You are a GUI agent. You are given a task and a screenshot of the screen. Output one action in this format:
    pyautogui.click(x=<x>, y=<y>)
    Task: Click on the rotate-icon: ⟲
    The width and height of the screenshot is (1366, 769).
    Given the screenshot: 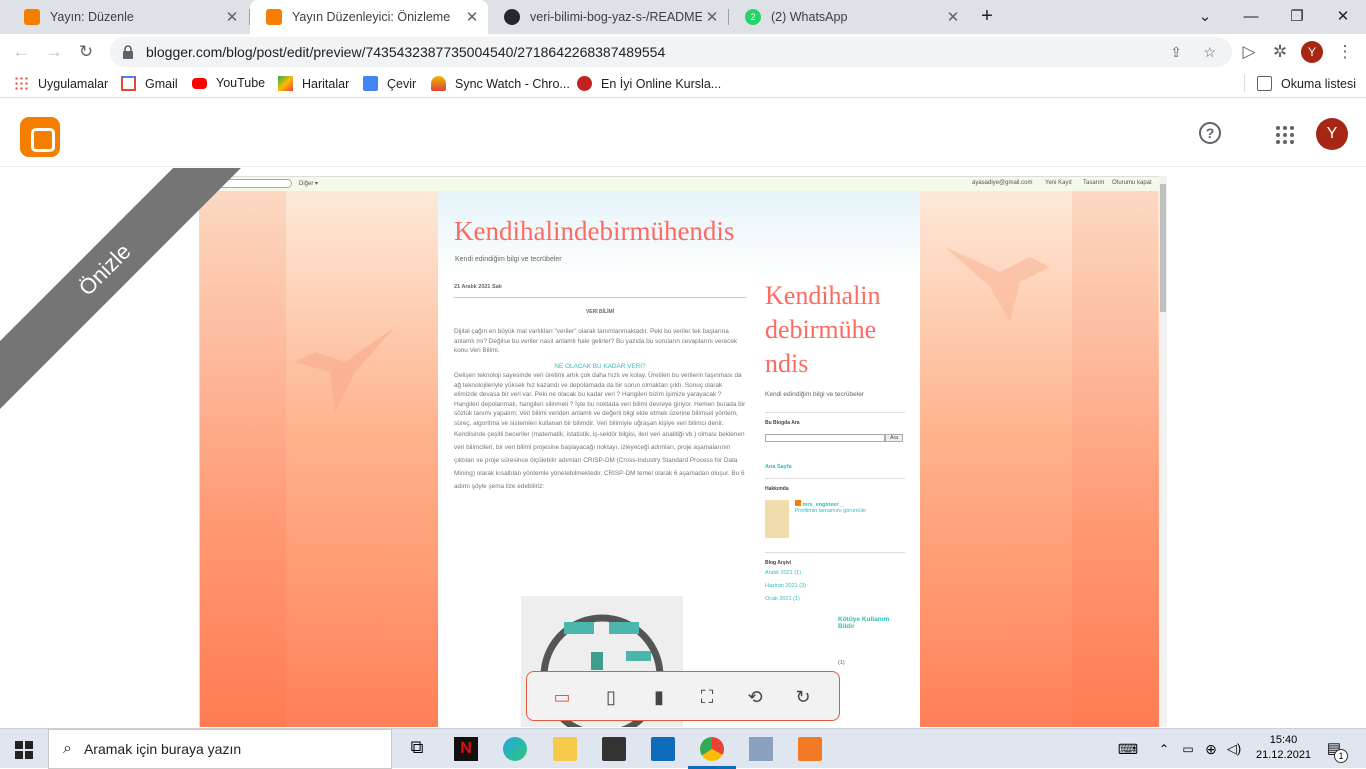 What is the action you would take?
    pyautogui.click(x=755, y=697)
    